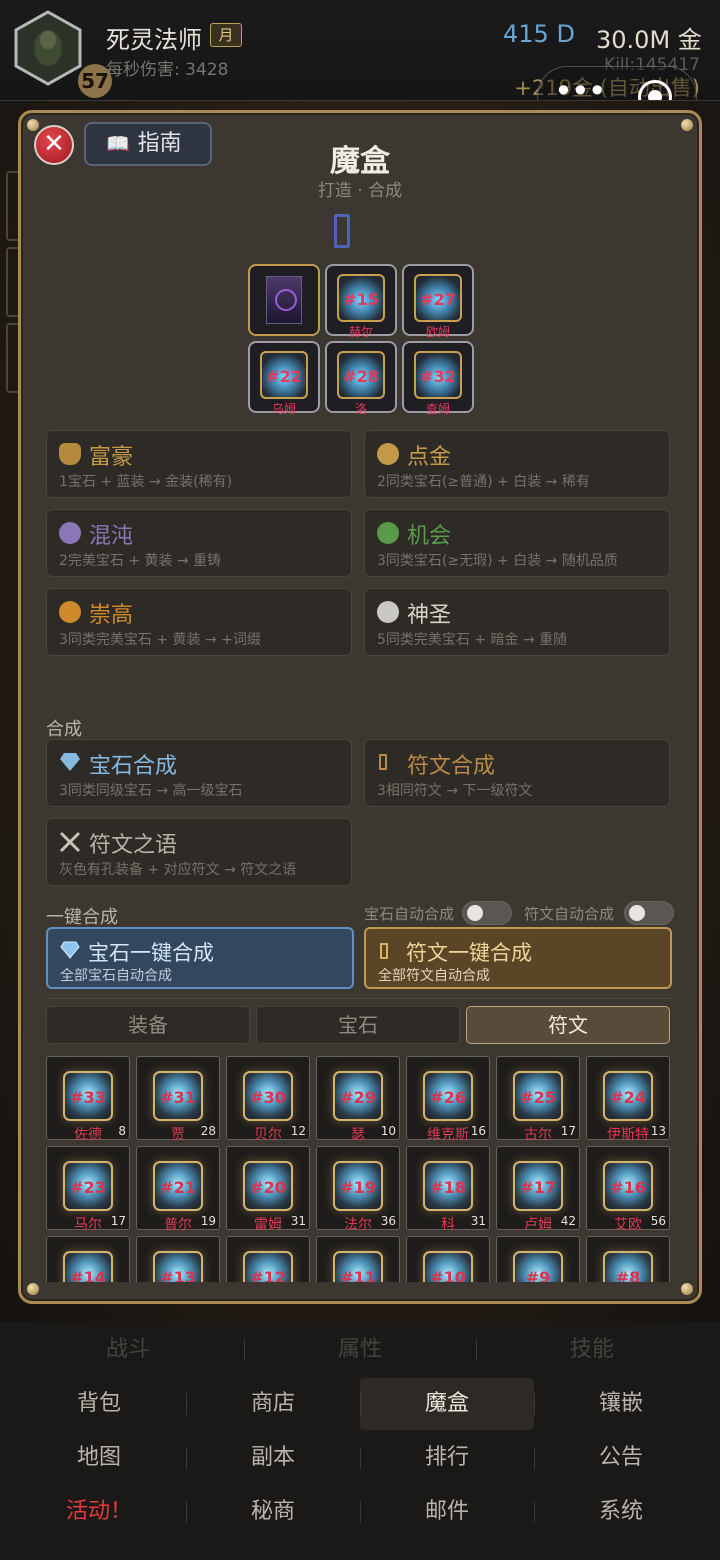  What do you see at coordinates (358, 1025) in the screenshot?
I see `tab-gems: 宝石` at bounding box center [358, 1025].